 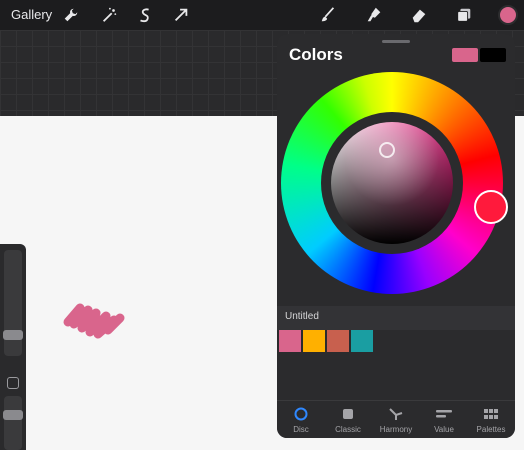 What do you see at coordinates (348, 414) in the screenshot?
I see `square-icon` at bounding box center [348, 414].